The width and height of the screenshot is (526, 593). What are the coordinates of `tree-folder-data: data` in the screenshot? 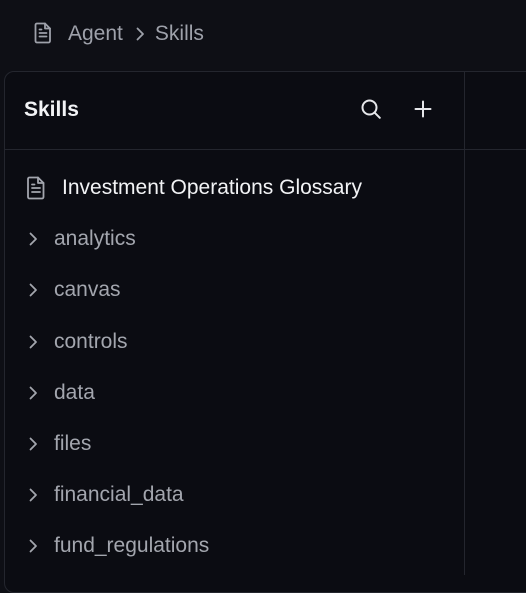 It's located at (58, 393).